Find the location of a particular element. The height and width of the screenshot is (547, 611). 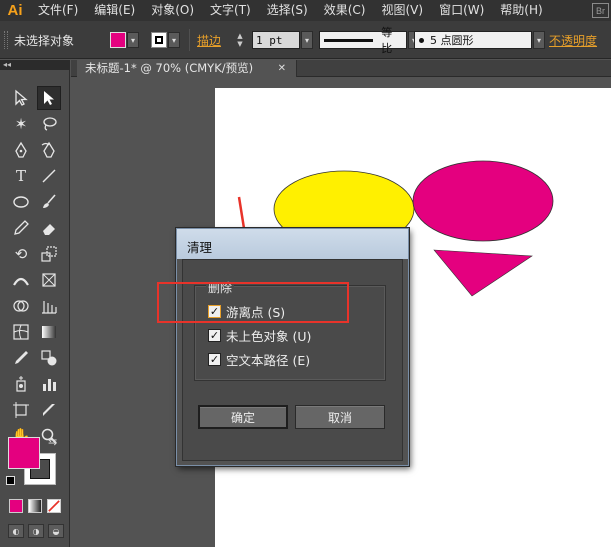

blend-tool-icon is located at coordinates (49, 358).